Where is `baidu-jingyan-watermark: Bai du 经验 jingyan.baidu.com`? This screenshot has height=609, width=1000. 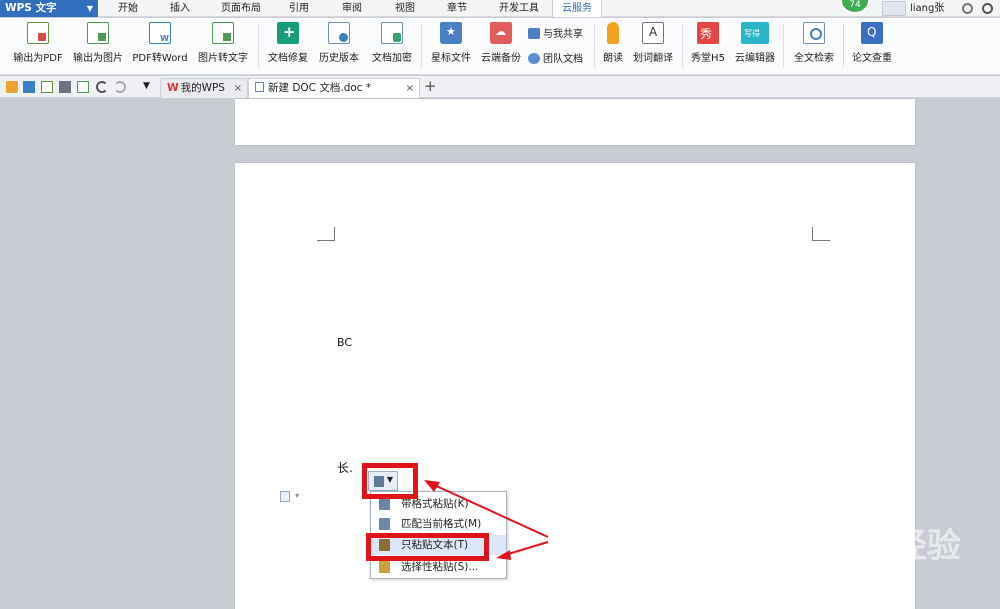 baidu-jingyan-watermark: Bai du 经验 jingyan.baidu.com is located at coordinates (875, 553).